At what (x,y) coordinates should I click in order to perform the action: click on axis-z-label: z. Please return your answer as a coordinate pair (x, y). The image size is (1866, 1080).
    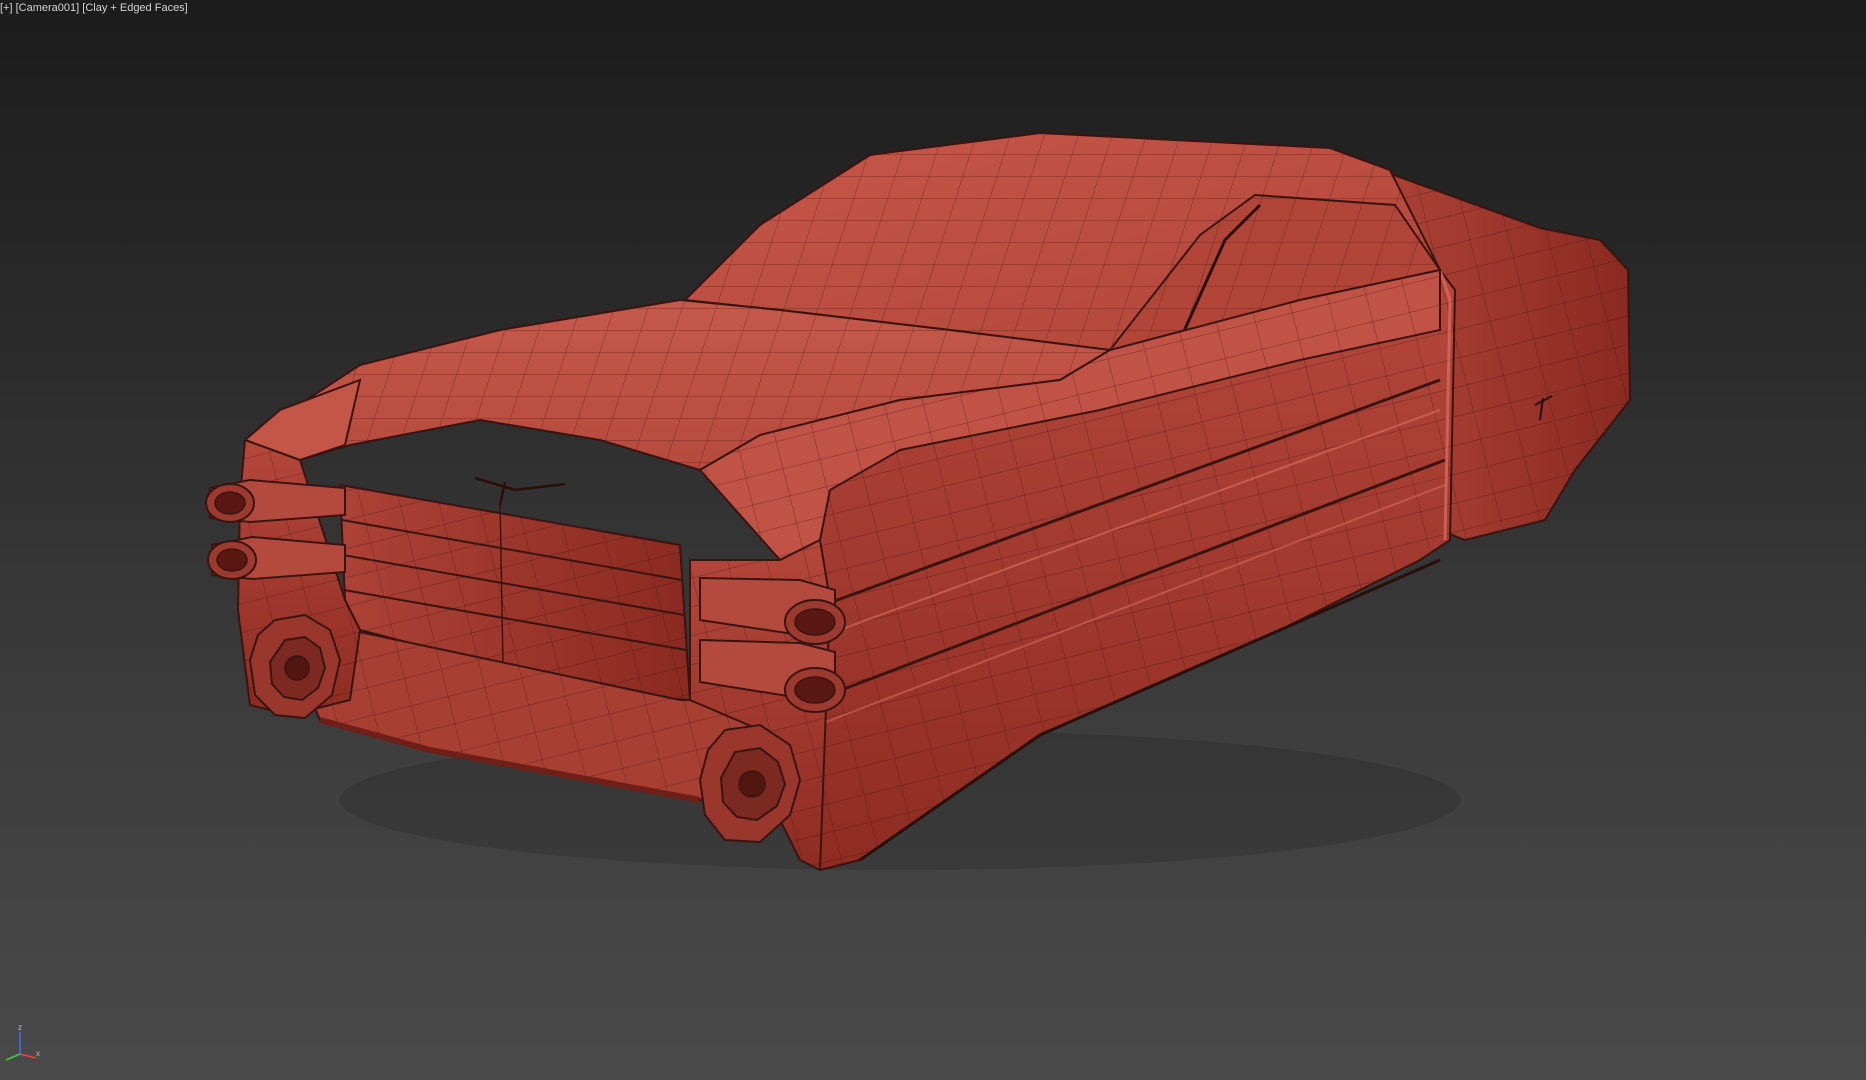
    Looking at the image, I should click on (20, 1027).